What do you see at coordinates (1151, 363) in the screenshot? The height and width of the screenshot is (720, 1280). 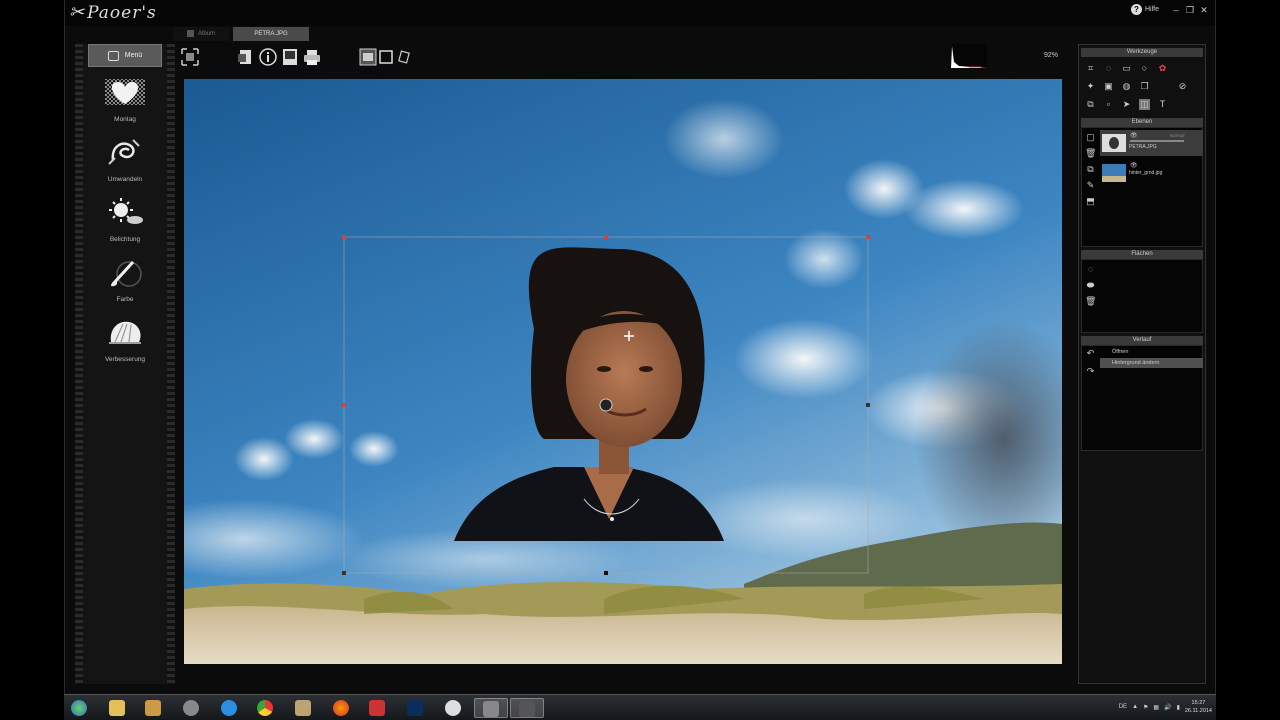 I see `history-item: Hintergrund ändern` at bounding box center [1151, 363].